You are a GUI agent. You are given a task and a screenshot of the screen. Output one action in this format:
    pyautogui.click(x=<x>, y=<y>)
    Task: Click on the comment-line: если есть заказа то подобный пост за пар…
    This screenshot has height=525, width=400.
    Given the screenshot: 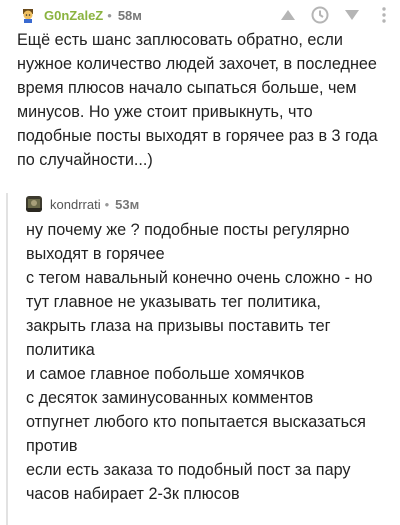 What is the action you would take?
    pyautogui.click(x=188, y=470)
    